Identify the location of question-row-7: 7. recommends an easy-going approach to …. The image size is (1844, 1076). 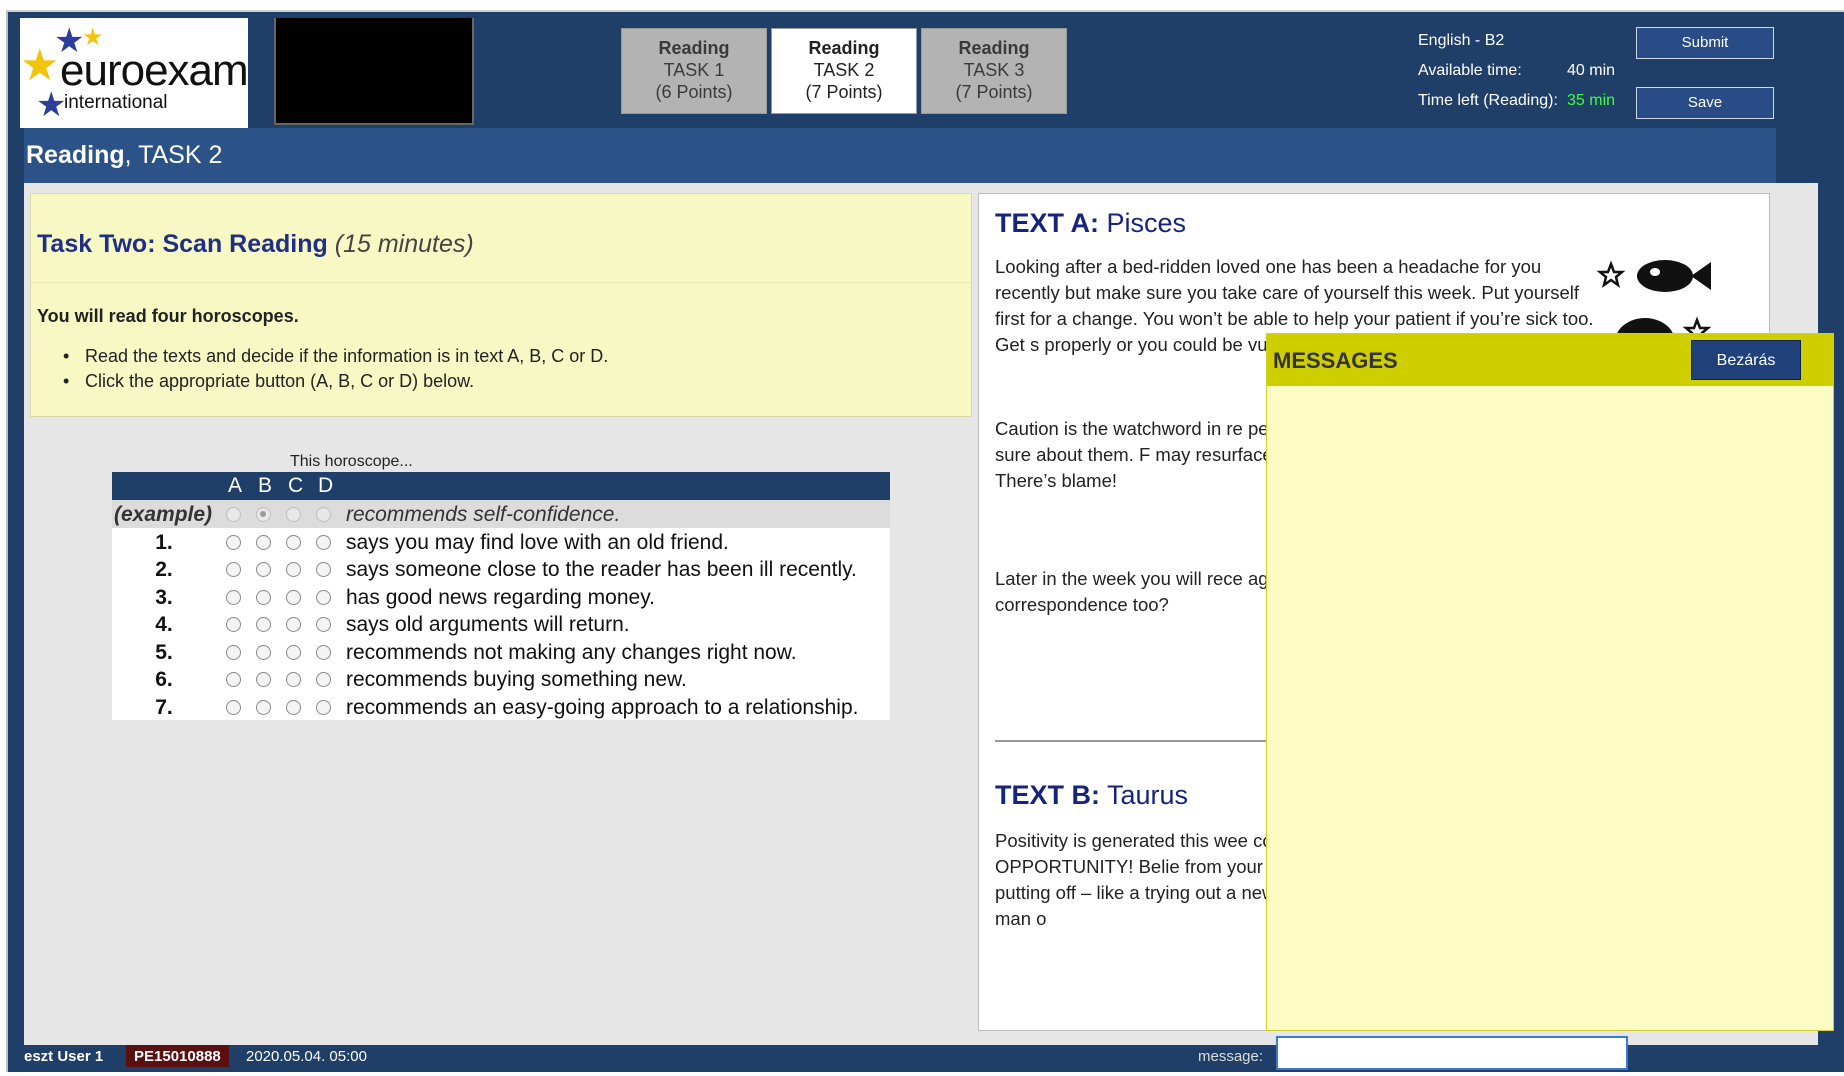
(501, 707).